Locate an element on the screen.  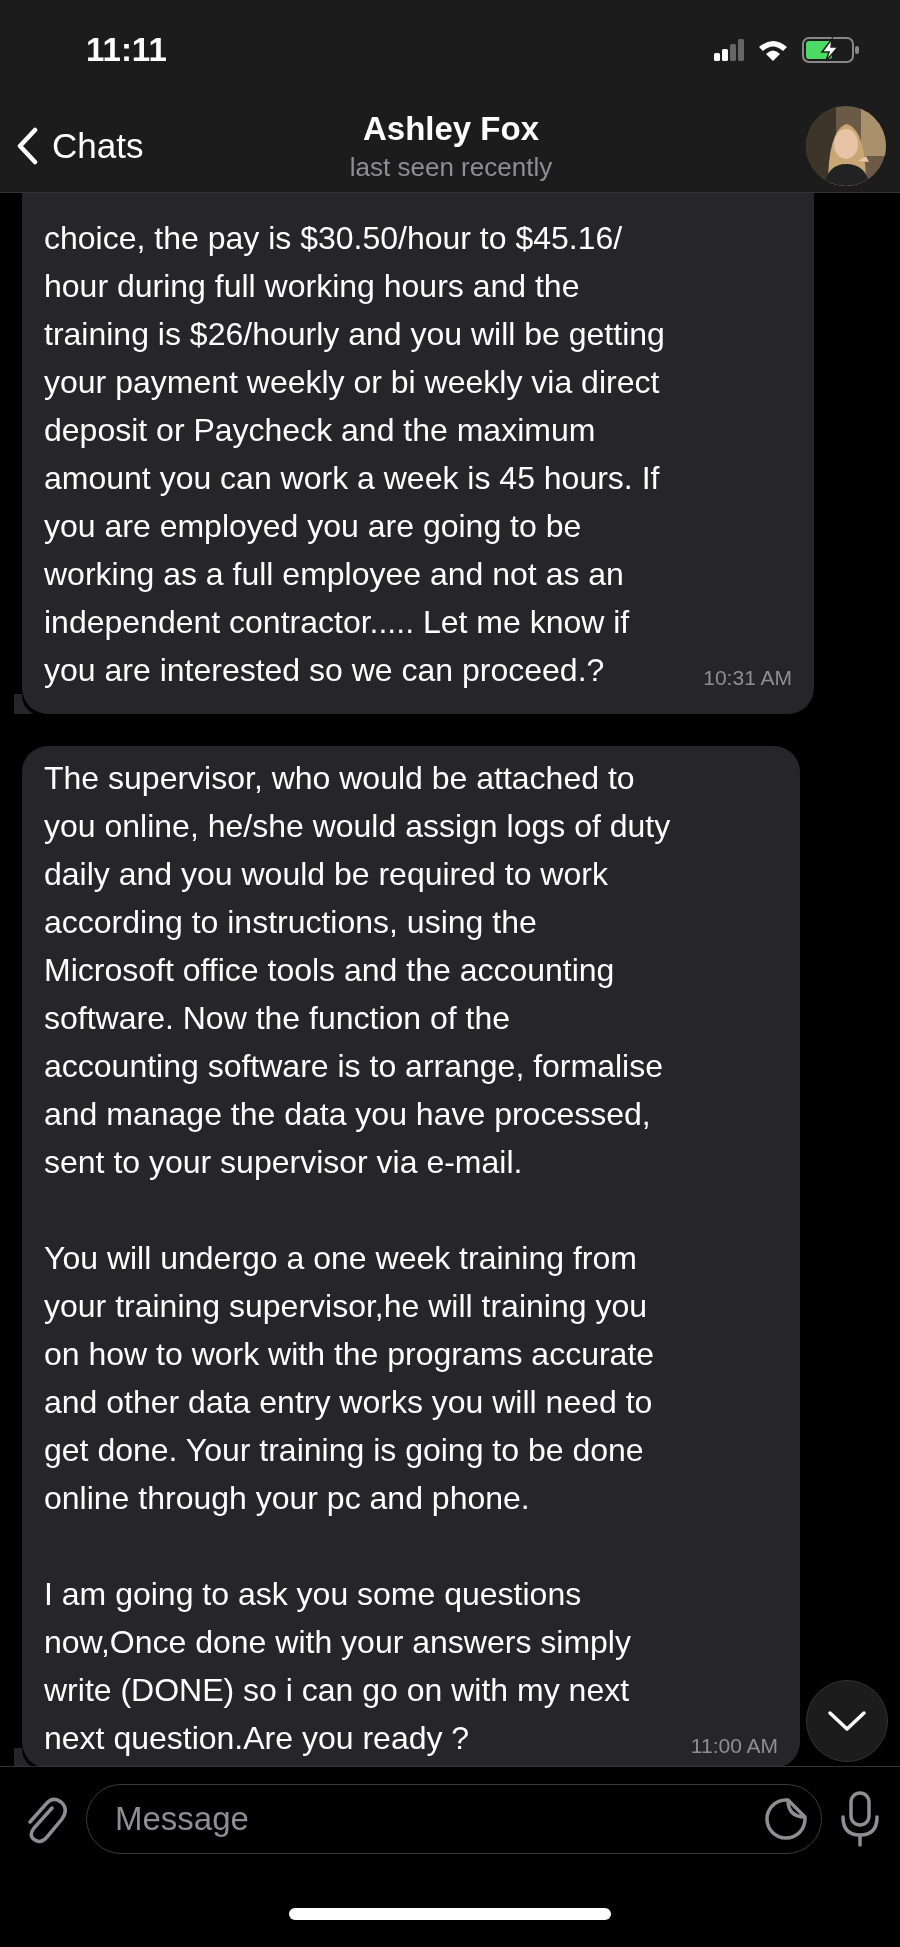
chevron-down-icon is located at coordinates (847, 1721).